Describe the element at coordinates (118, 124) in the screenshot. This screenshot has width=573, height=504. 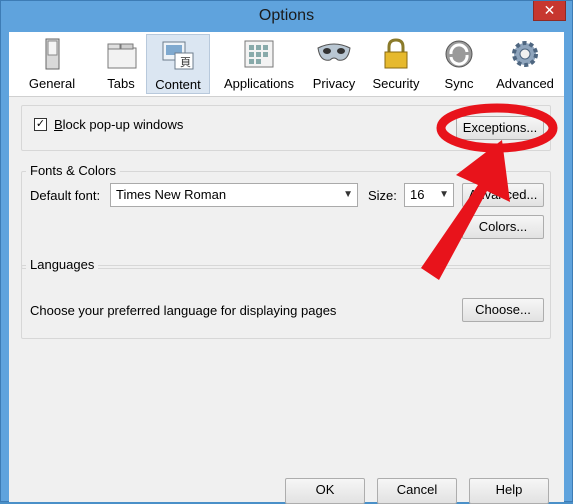
I see `block-popups-label: Block pop-up windows` at that location.